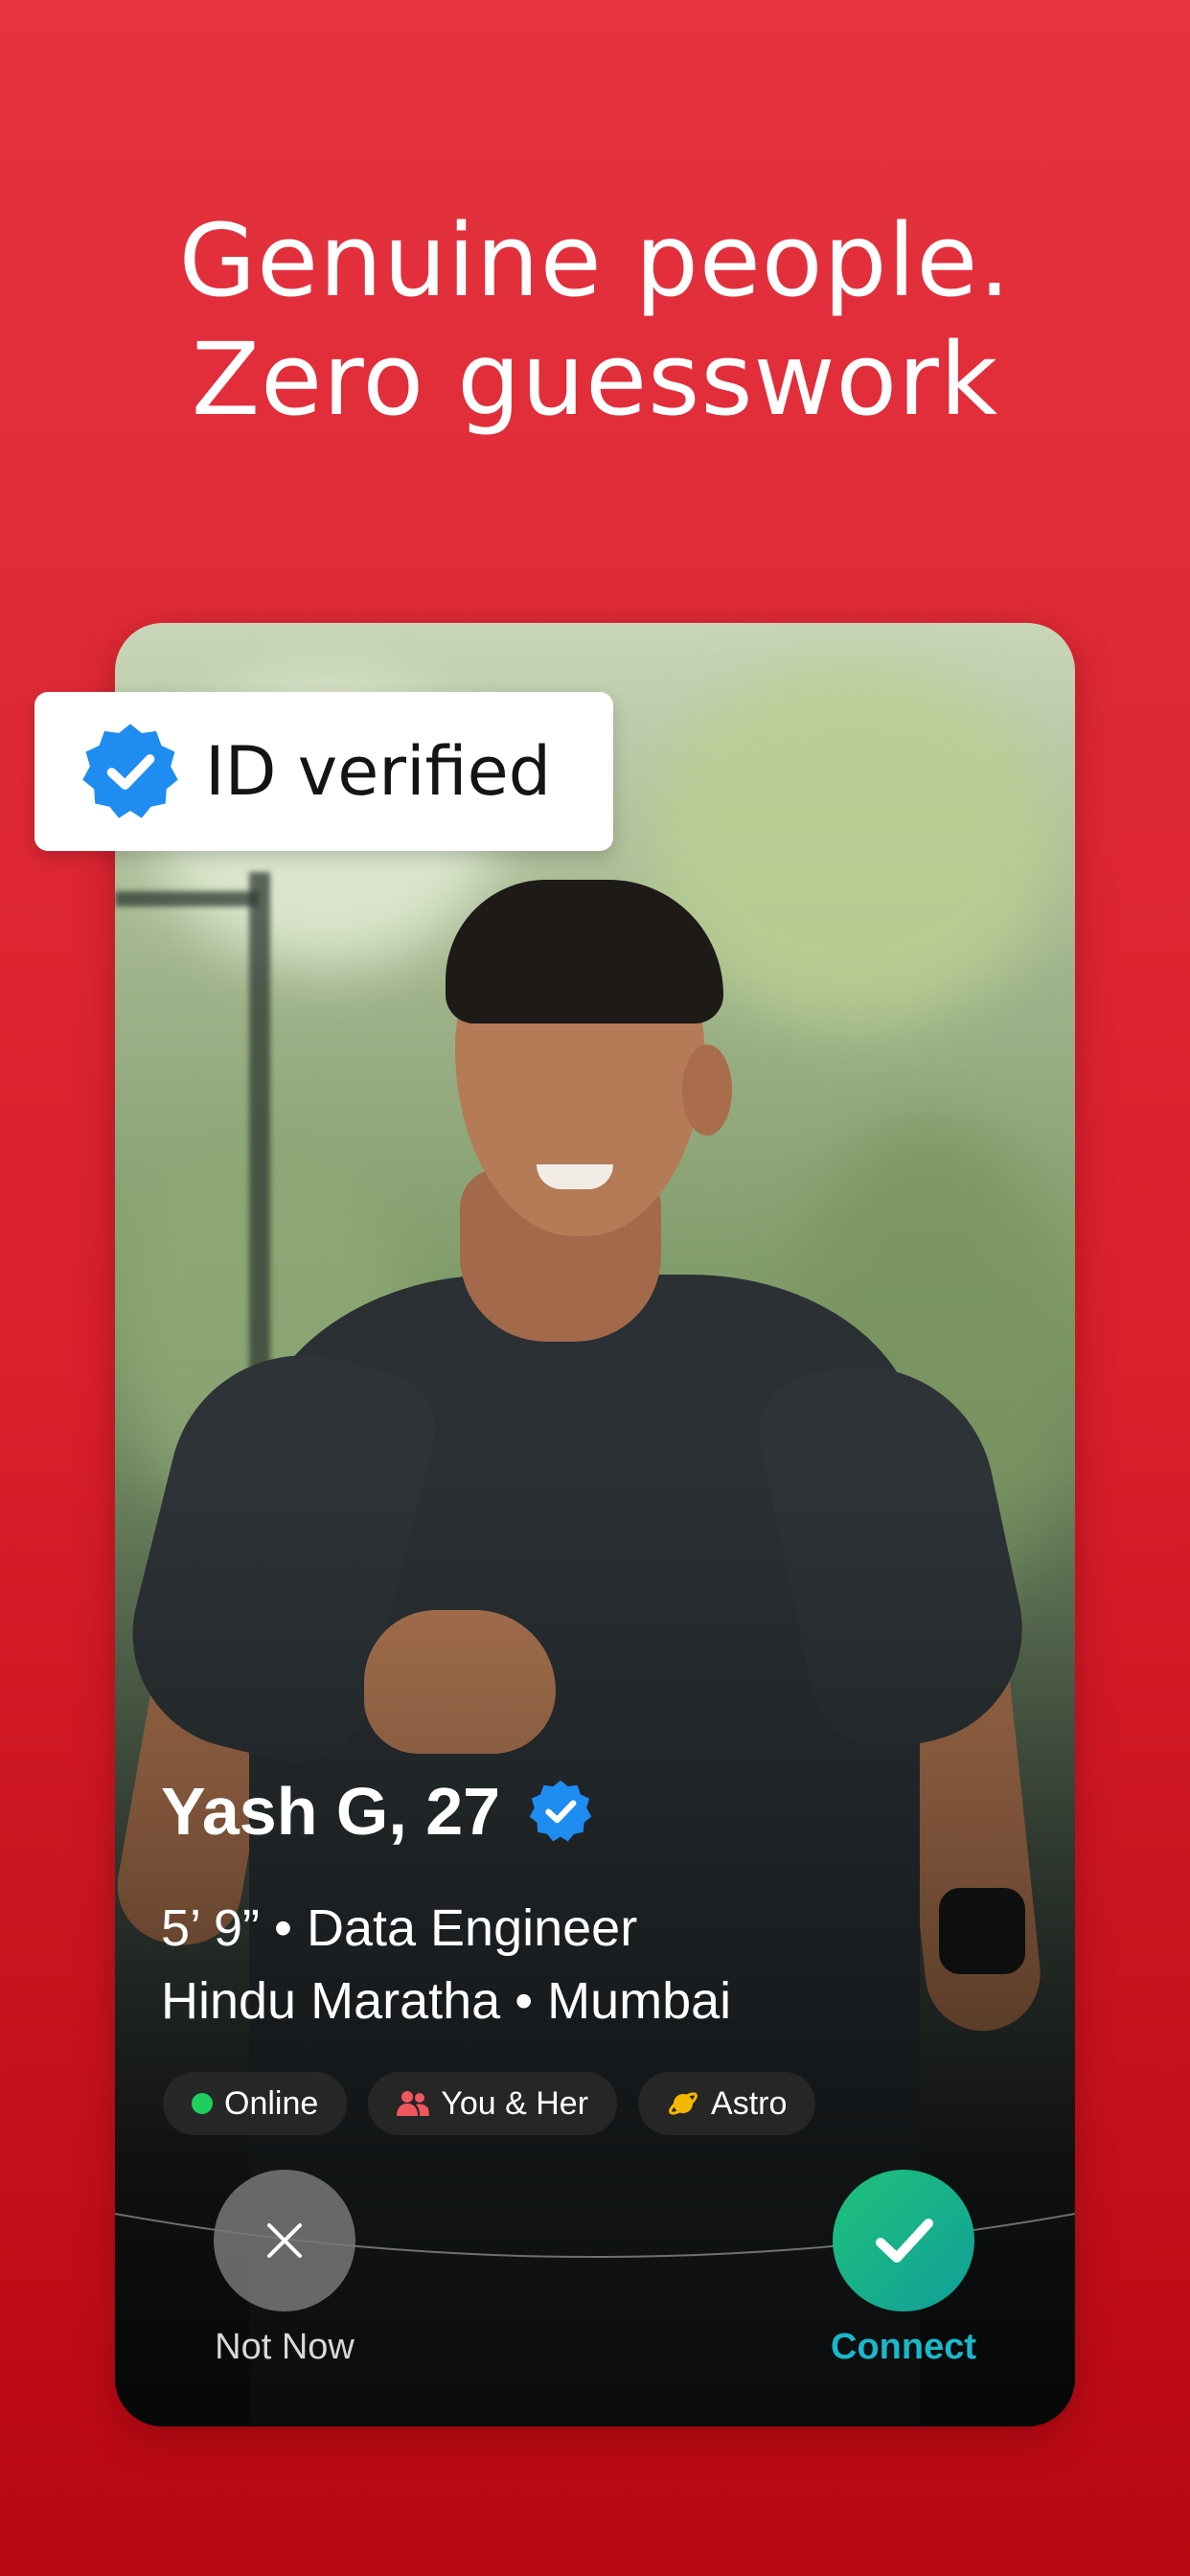  What do you see at coordinates (271, 2103) in the screenshot?
I see `tag-label: Online` at bounding box center [271, 2103].